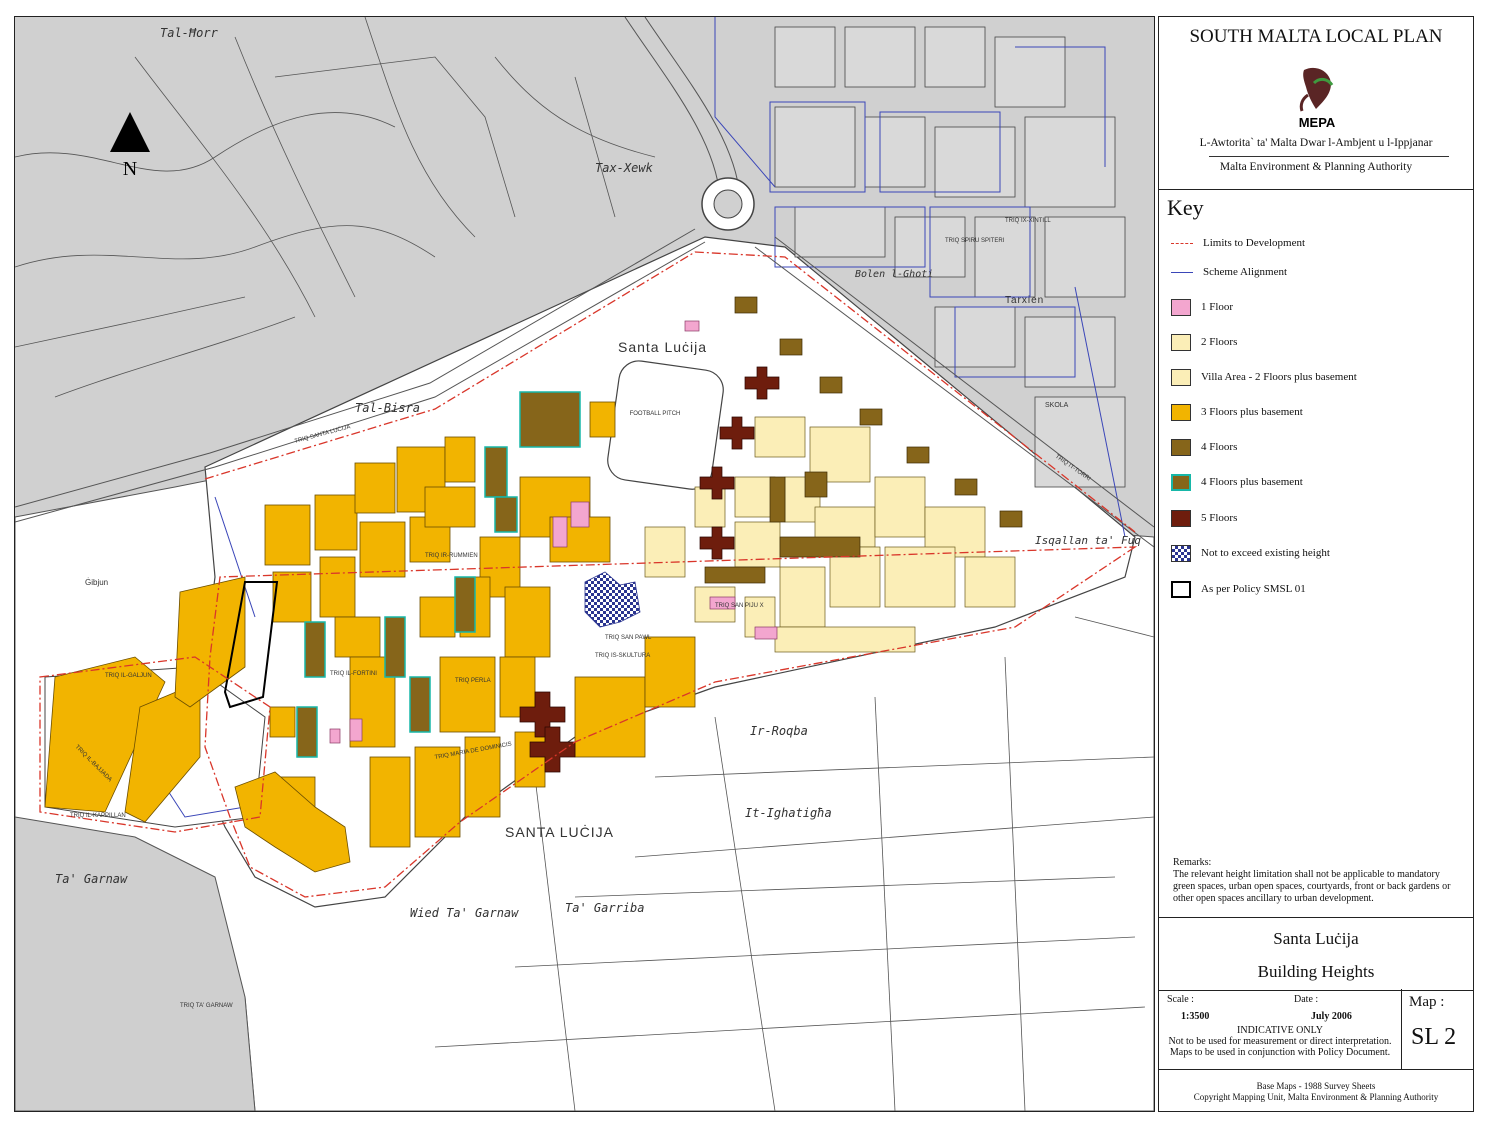  I want to click on date-label: Date :, so click(1306, 999).